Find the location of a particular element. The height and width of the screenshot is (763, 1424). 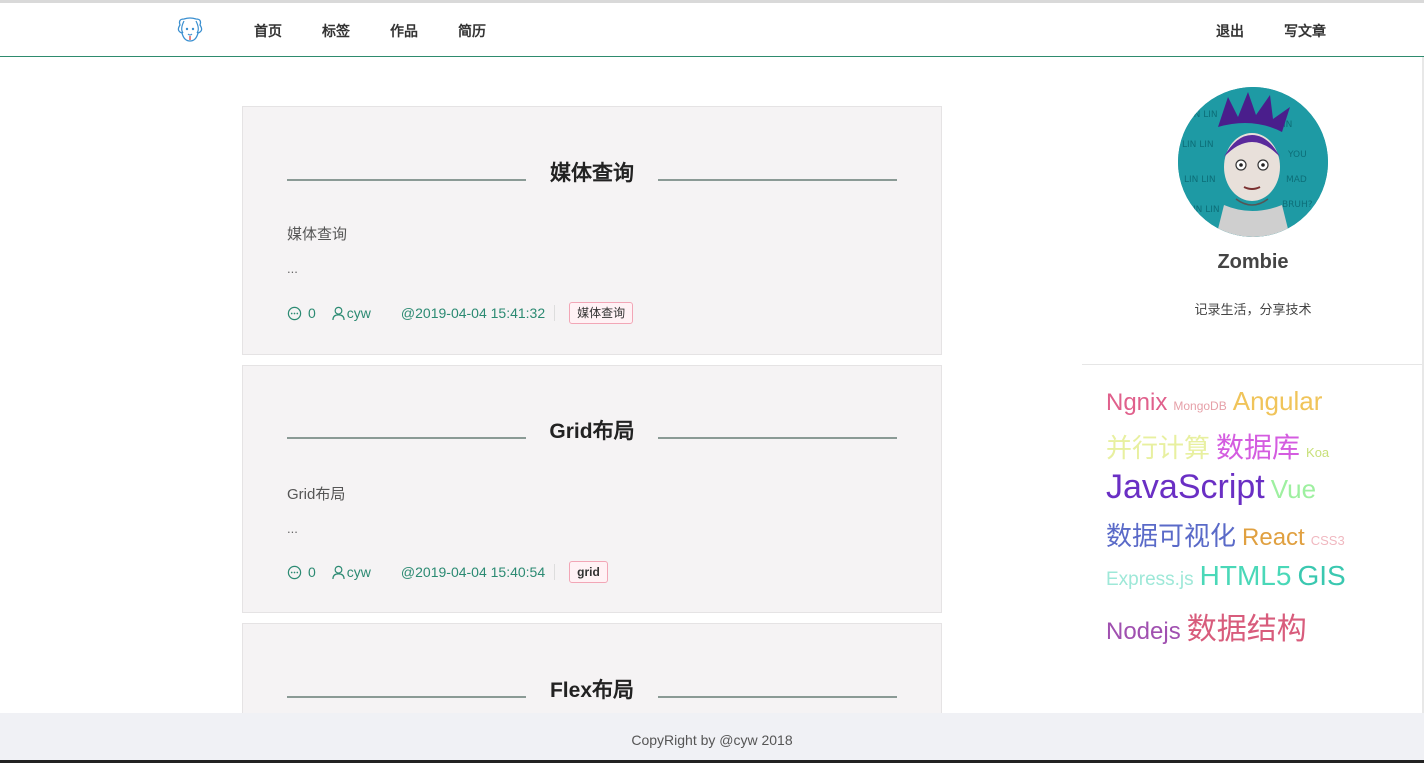

post-date: @2019-04-04 15:41:32 is located at coordinates (478, 313).